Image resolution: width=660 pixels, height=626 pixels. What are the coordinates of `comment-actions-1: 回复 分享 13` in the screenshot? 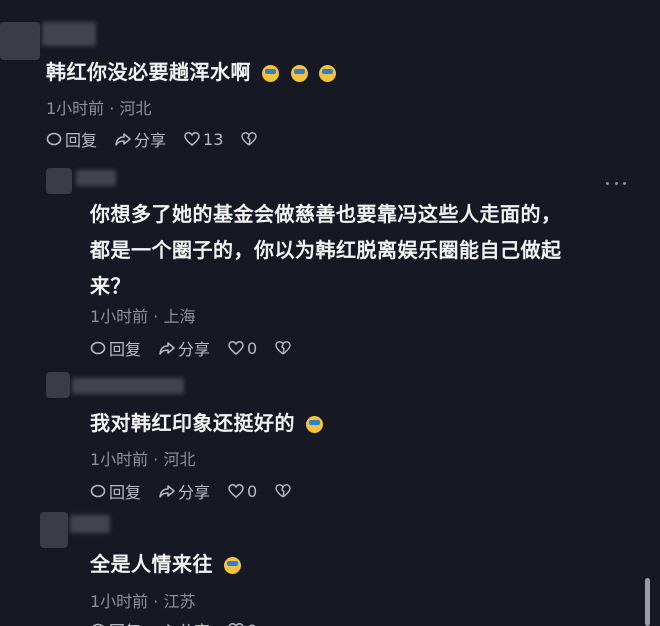 It's located at (162, 139).